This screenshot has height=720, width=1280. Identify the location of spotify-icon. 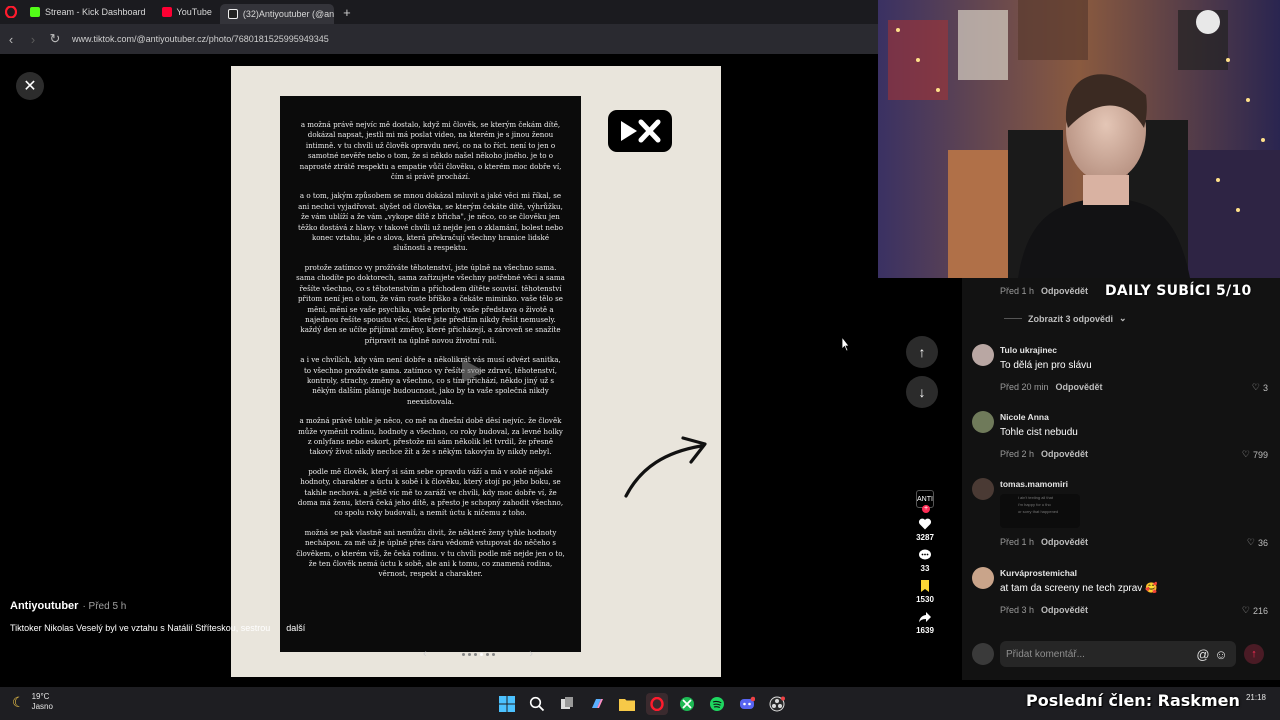
(717, 704).